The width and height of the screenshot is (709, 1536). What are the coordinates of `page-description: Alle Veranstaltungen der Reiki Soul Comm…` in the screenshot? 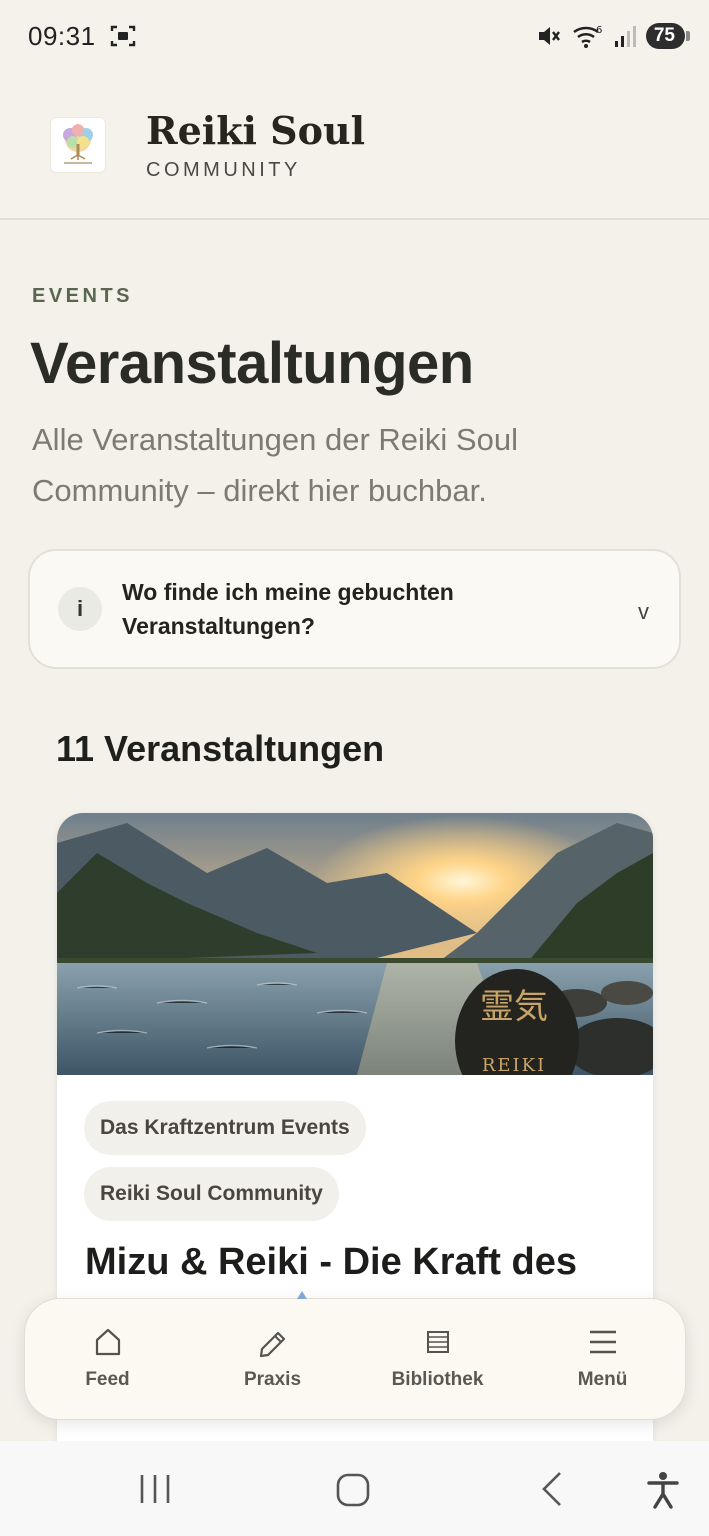 It's located at (275, 465).